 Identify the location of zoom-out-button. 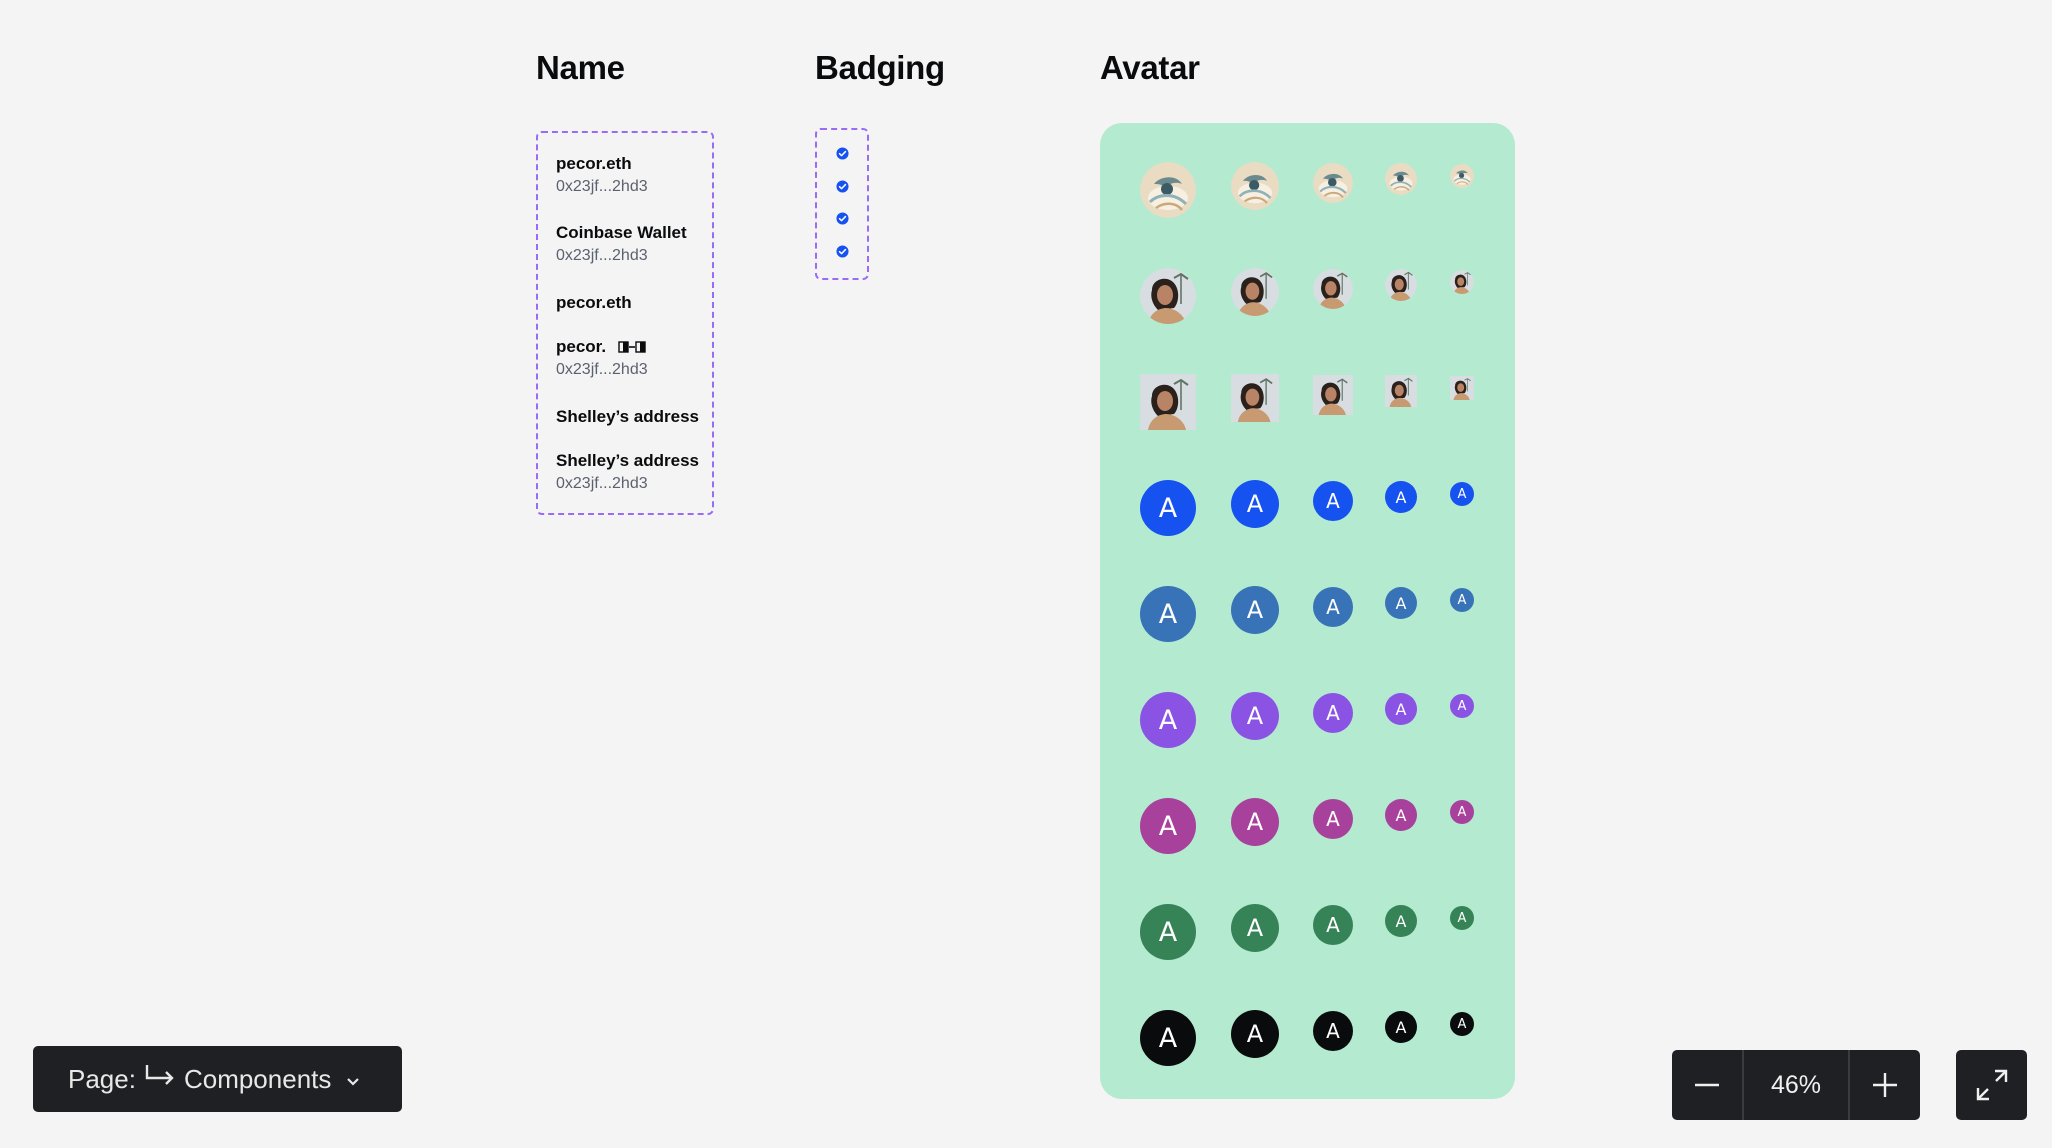
(1707, 1085).